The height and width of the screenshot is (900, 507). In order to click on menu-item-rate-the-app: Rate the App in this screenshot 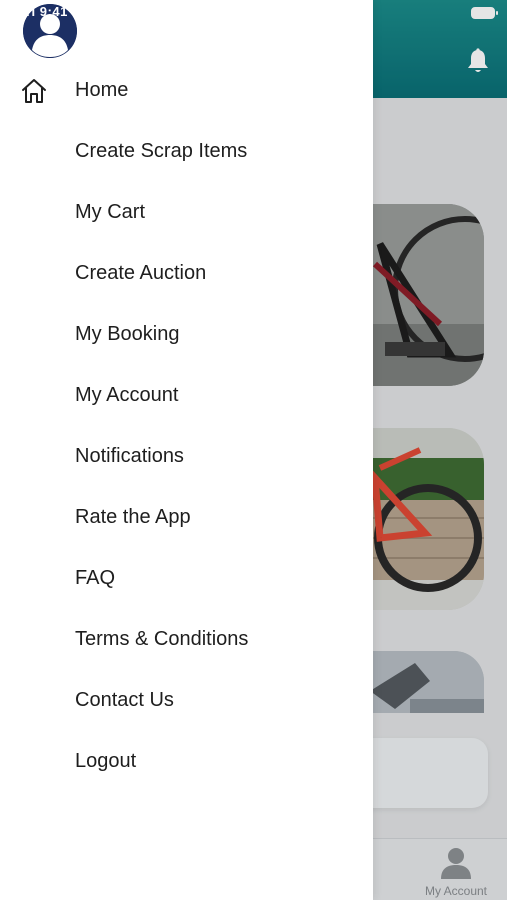, I will do `click(186, 517)`.